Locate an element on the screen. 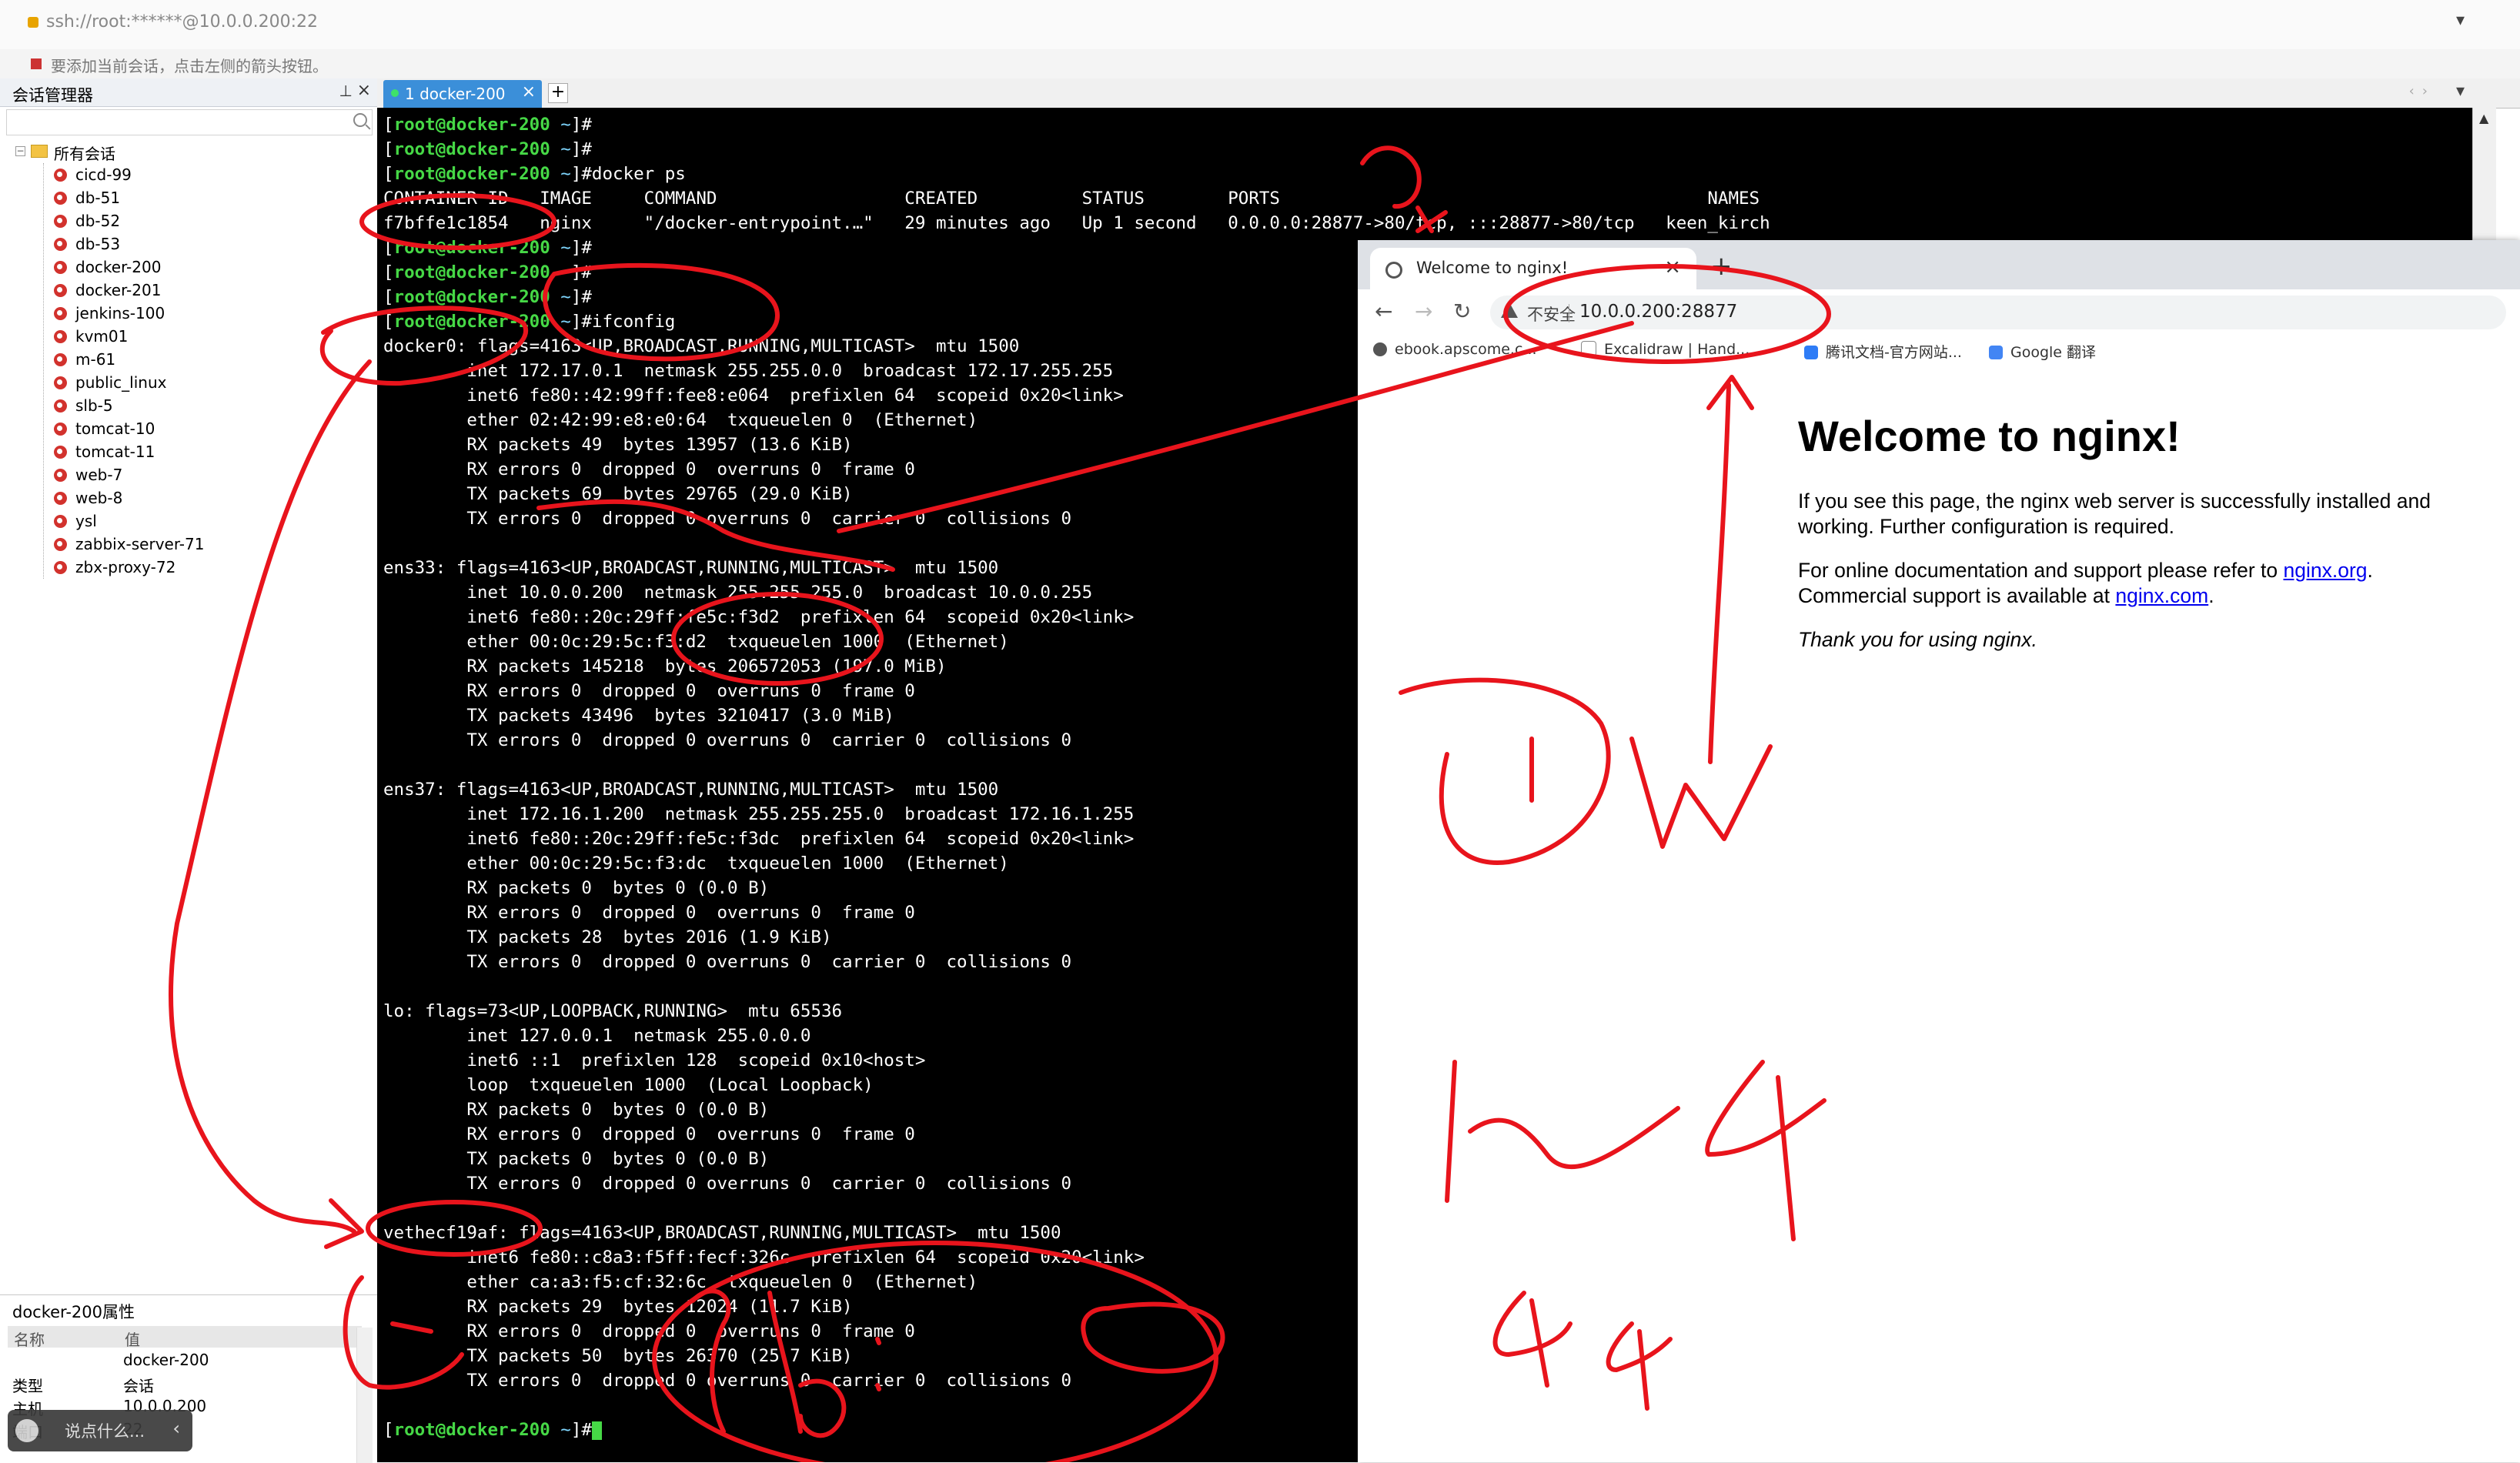  session-item: slb-5 is located at coordinates (192, 405).